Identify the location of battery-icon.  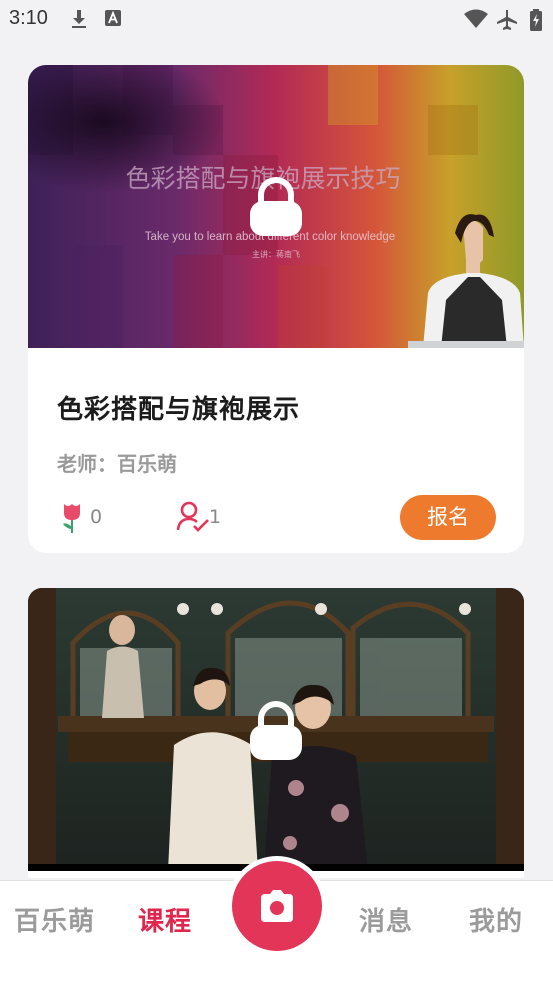
(536, 20).